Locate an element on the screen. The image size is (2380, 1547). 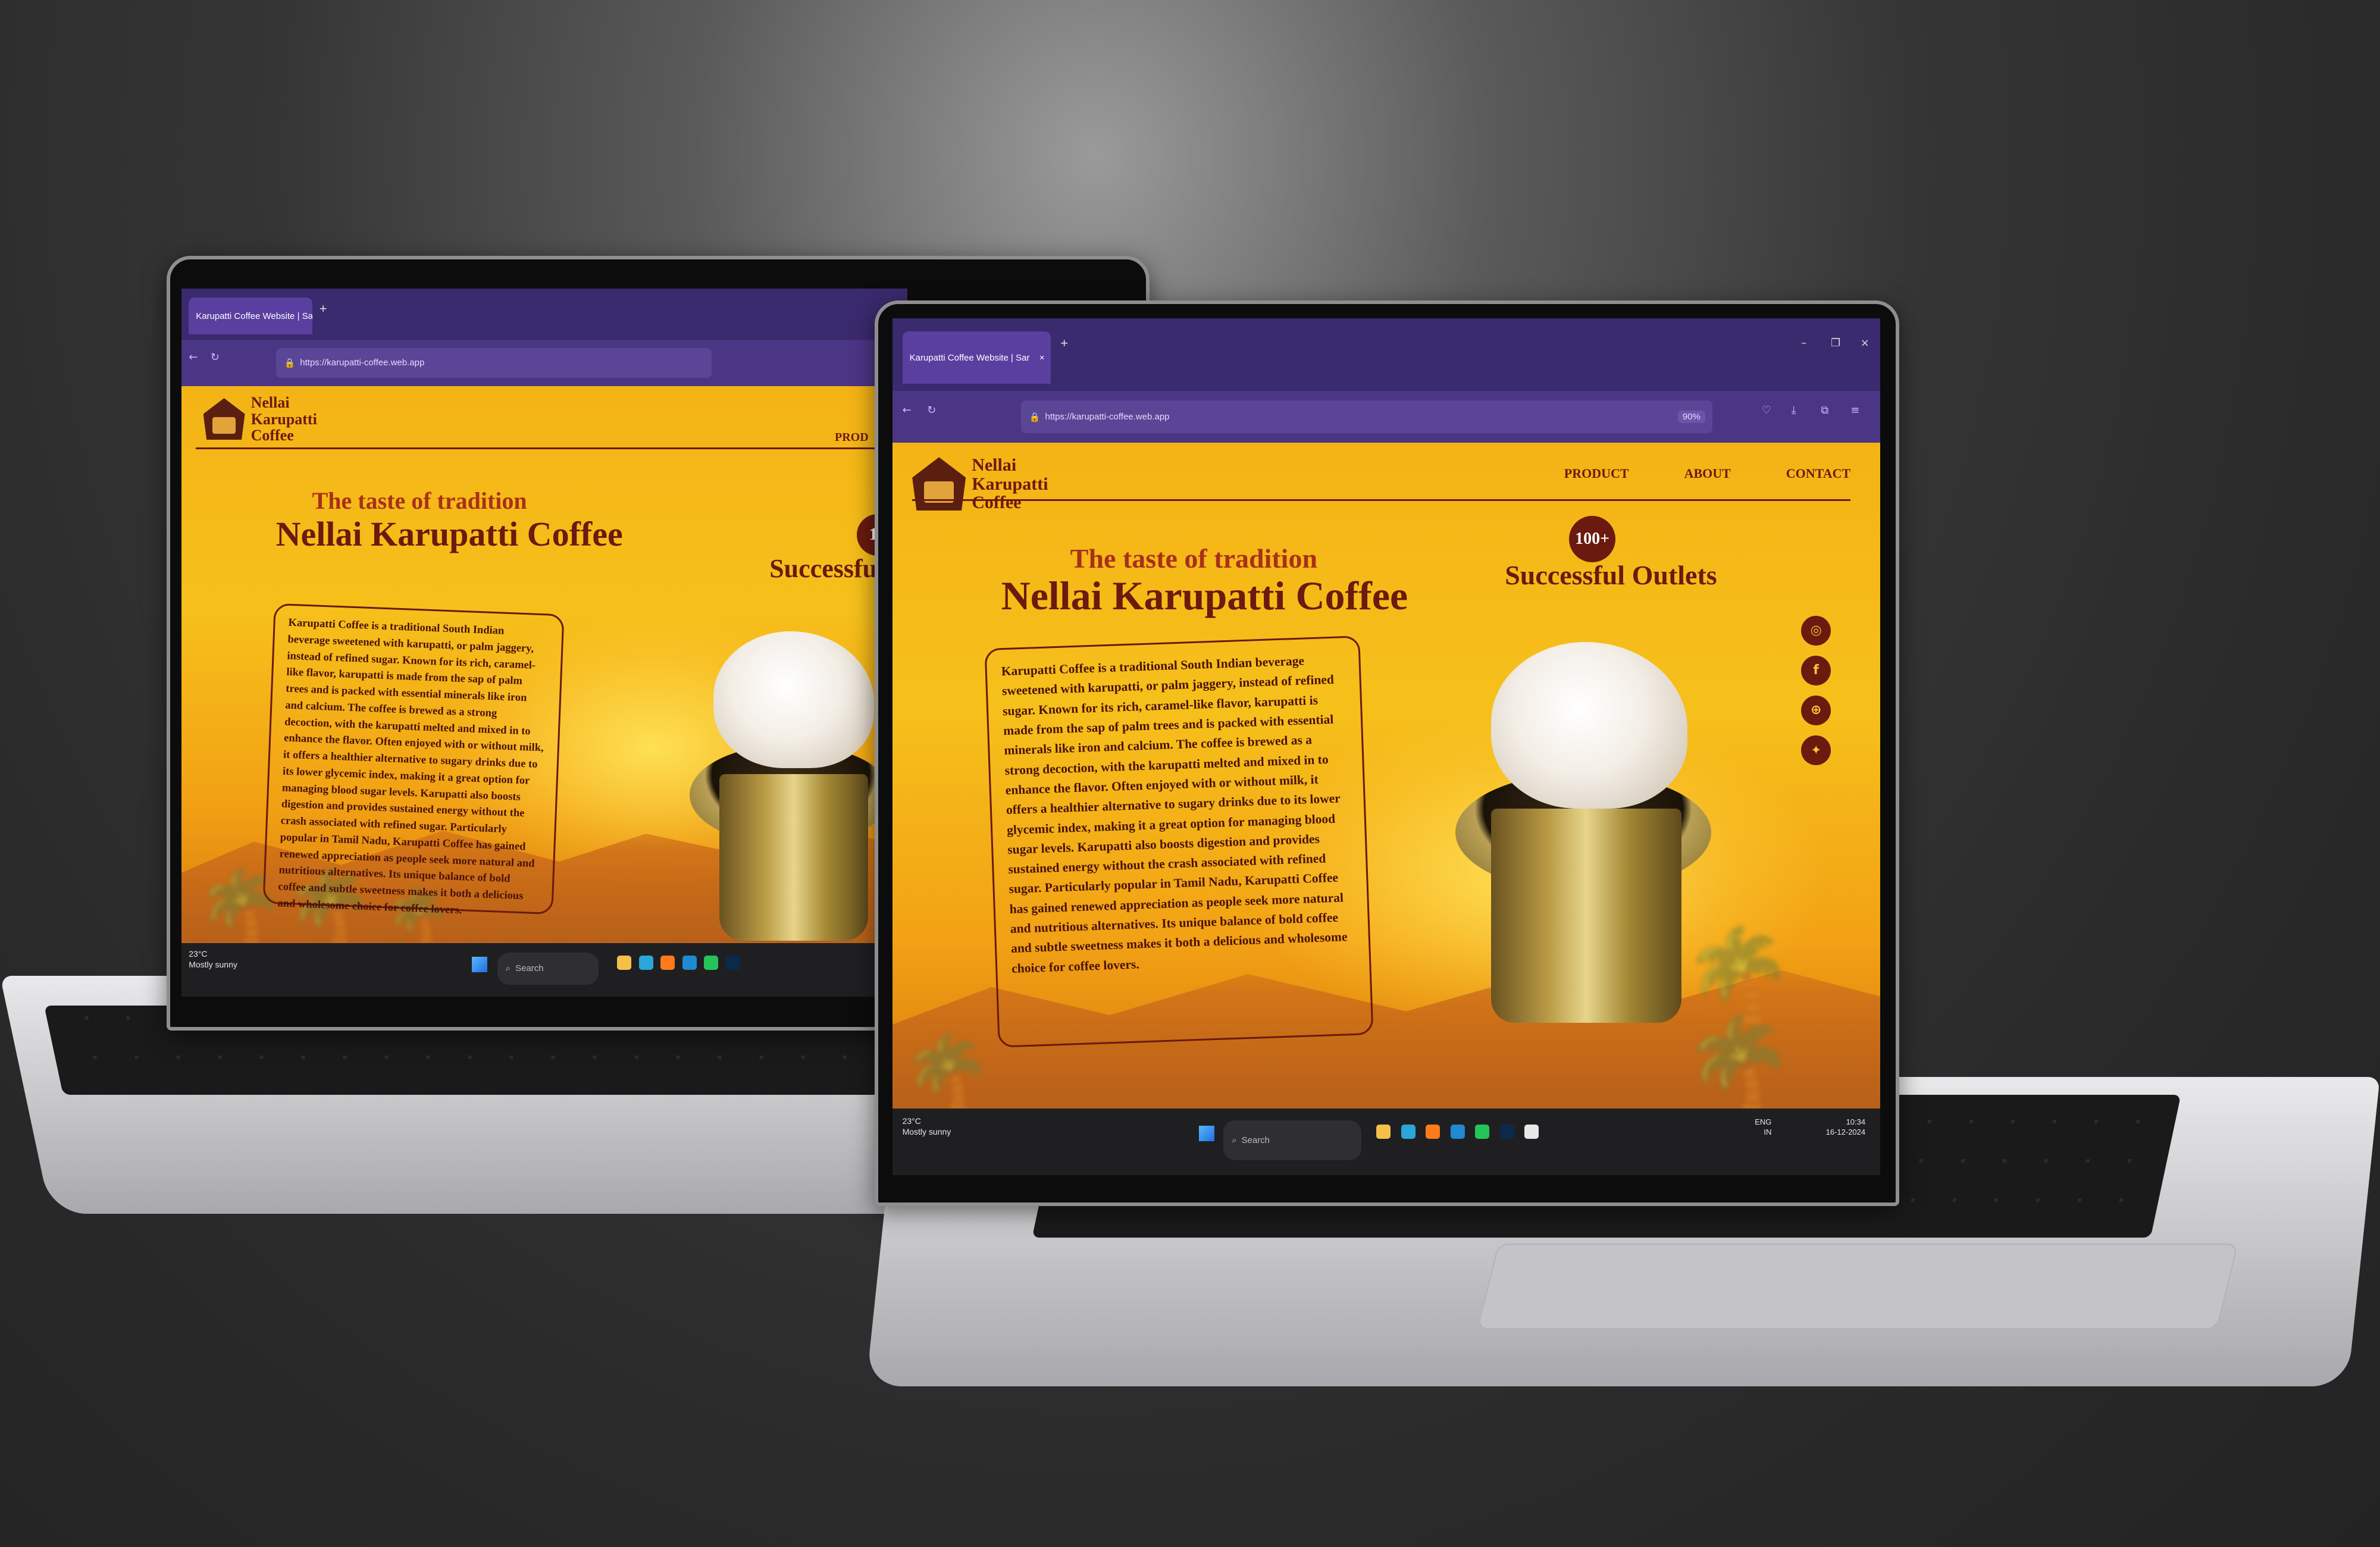
nav-contact: CONTACT is located at coordinates (1818, 473).